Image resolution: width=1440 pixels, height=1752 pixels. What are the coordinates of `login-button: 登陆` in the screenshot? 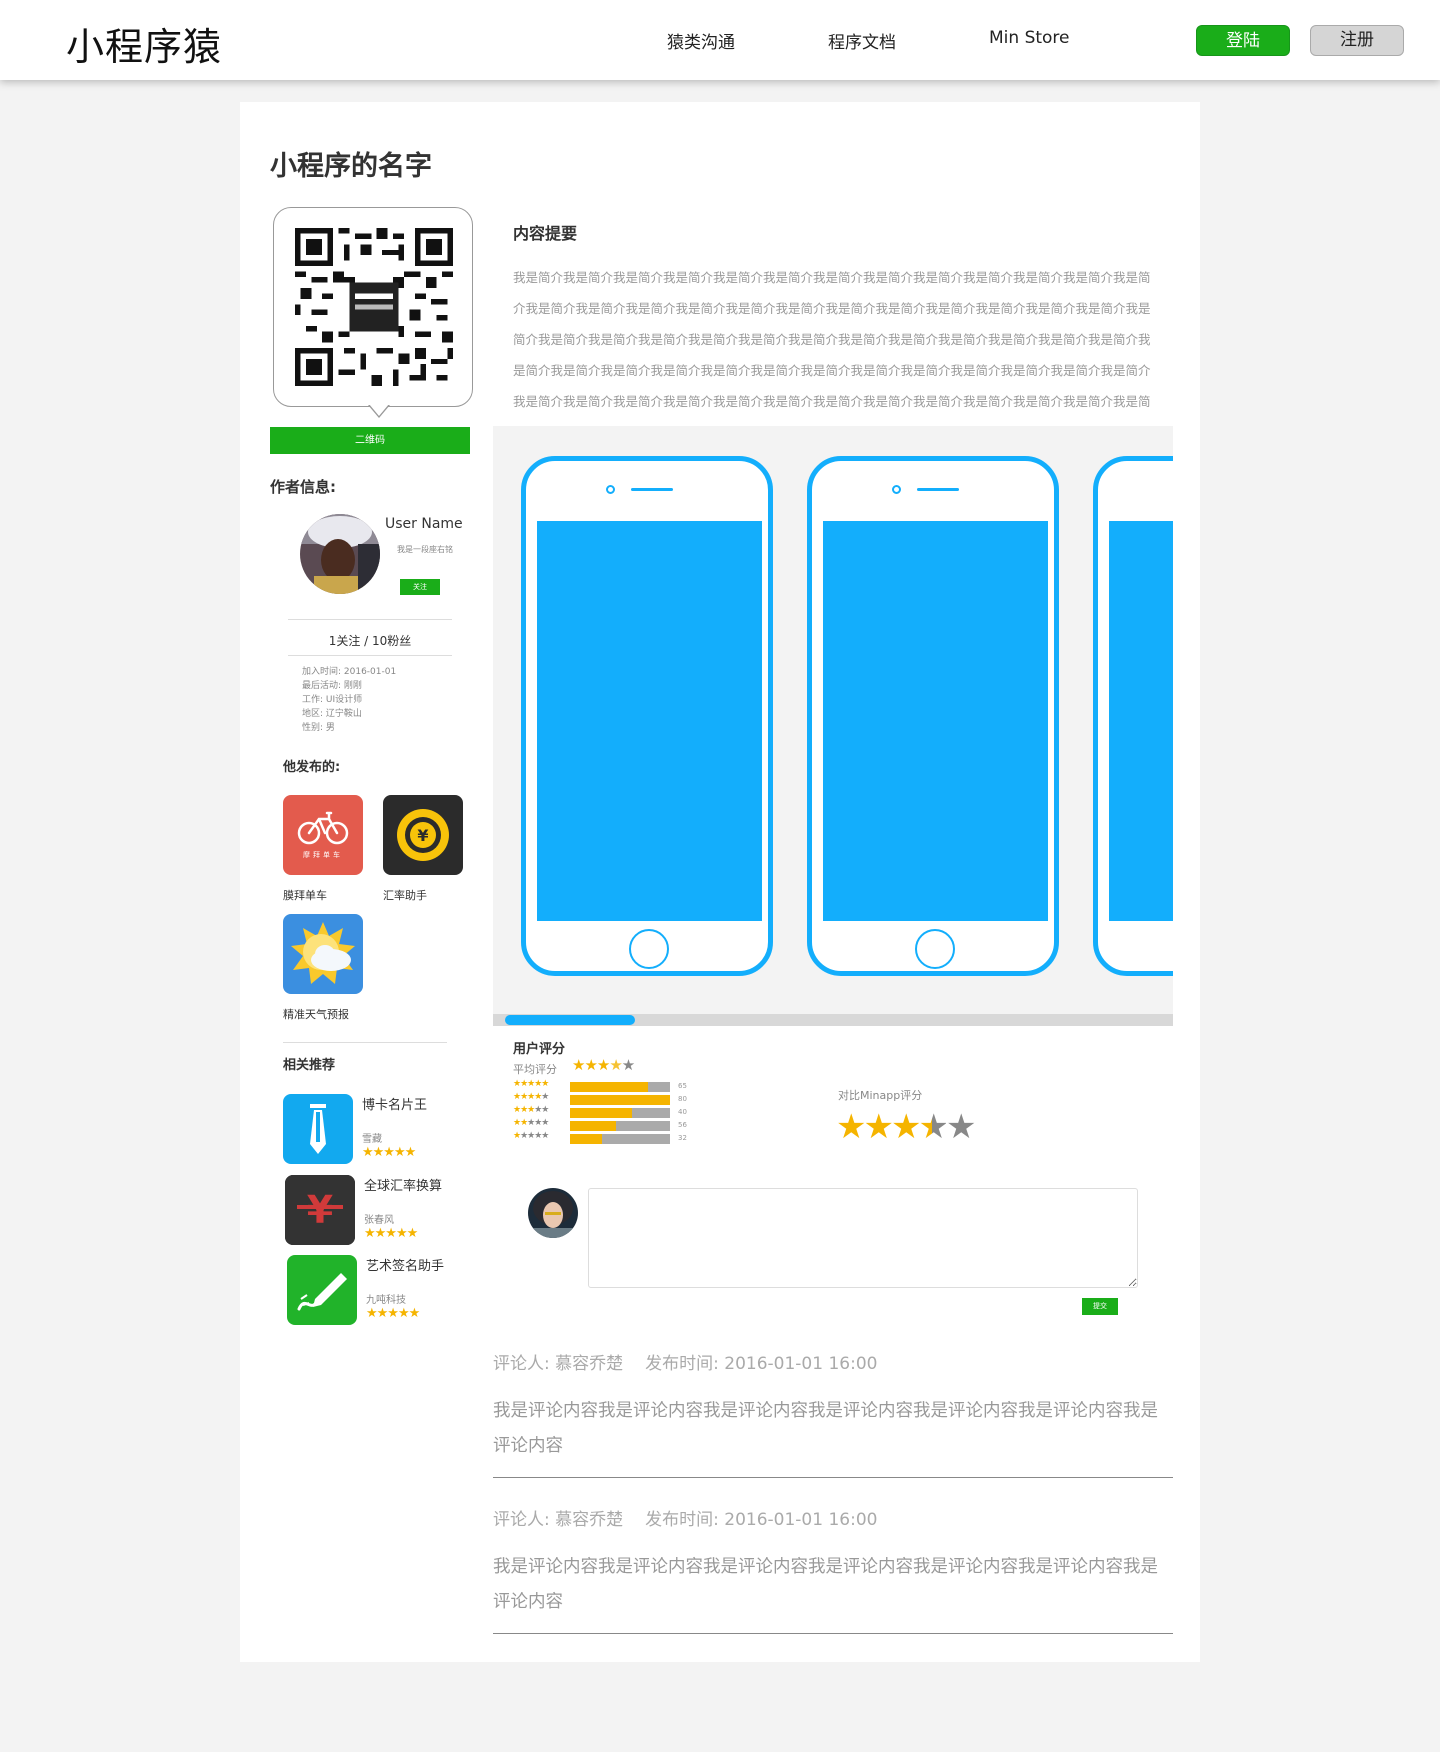 It's located at (1243, 40).